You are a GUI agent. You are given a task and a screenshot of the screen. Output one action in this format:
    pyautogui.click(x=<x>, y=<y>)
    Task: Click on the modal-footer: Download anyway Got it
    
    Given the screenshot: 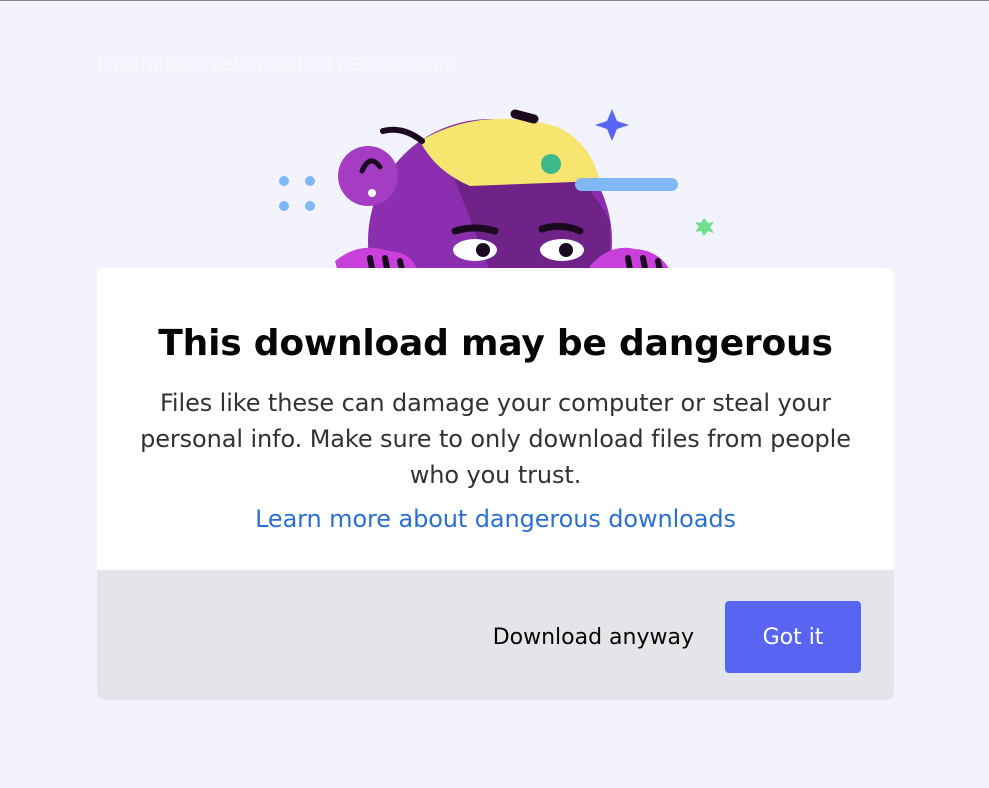 What is the action you would take?
    pyautogui.click(x=495, y=635)
    